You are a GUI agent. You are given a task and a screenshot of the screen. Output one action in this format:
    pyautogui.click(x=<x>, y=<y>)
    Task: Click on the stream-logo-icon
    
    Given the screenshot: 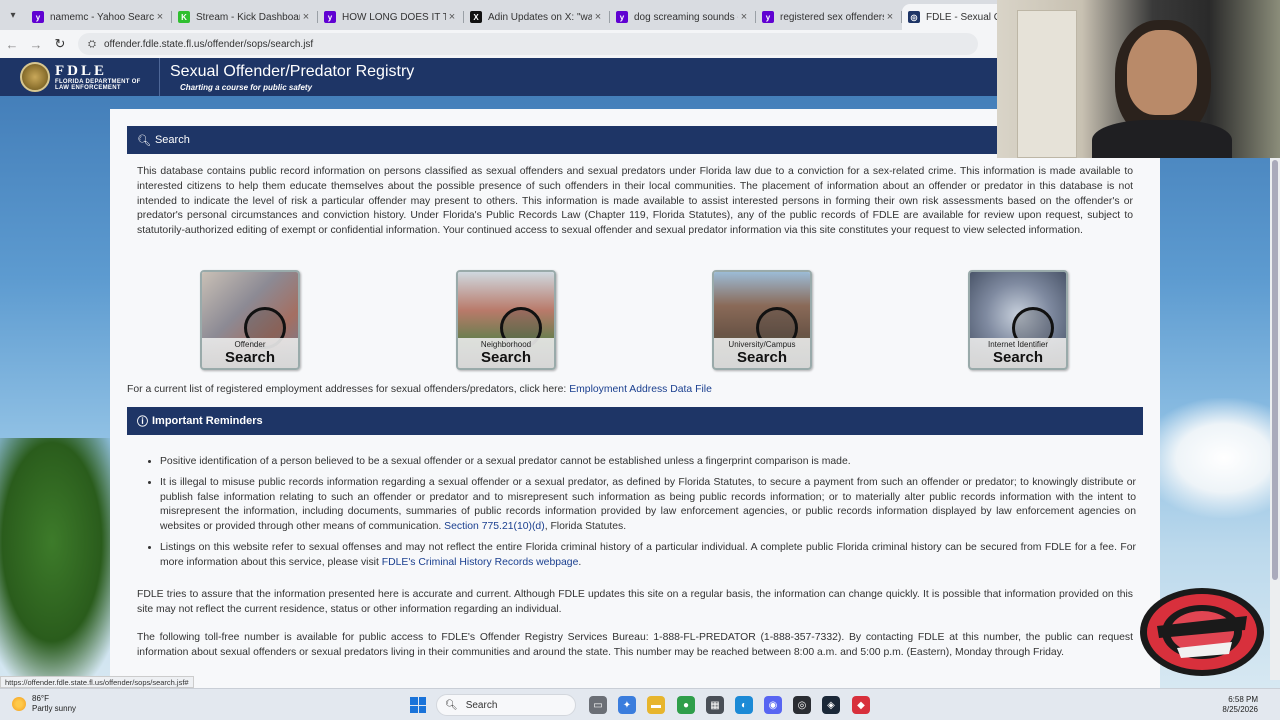 What is the action you would take?
    pyautogui.click(x=1202, y=632)
    